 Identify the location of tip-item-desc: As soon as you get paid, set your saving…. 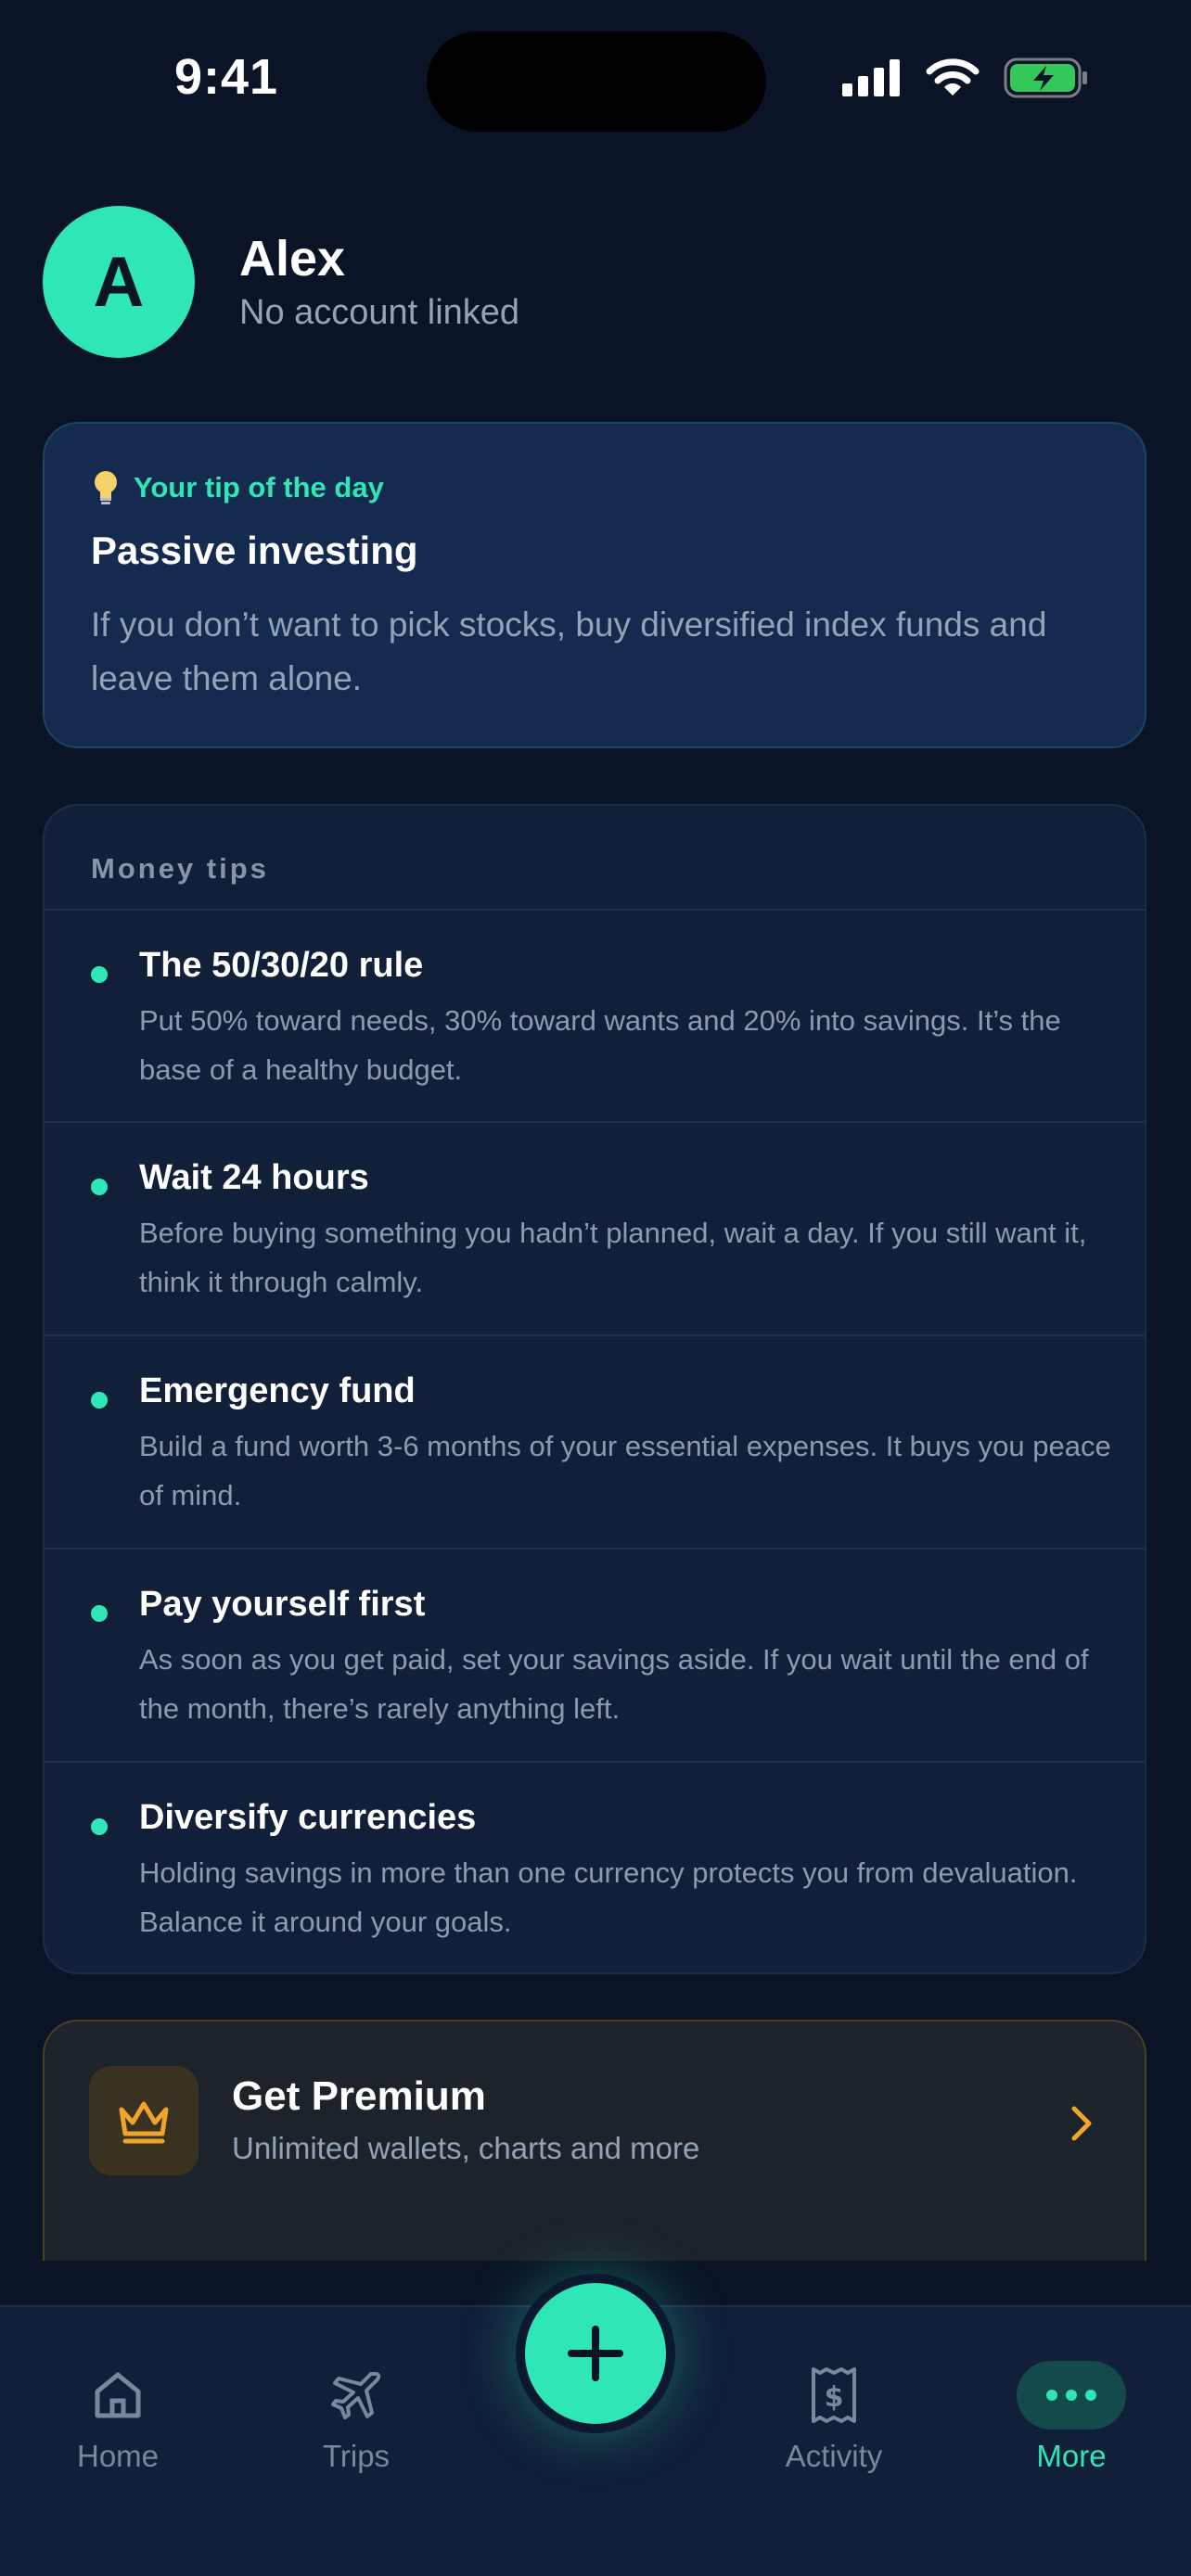
(614, 1684).